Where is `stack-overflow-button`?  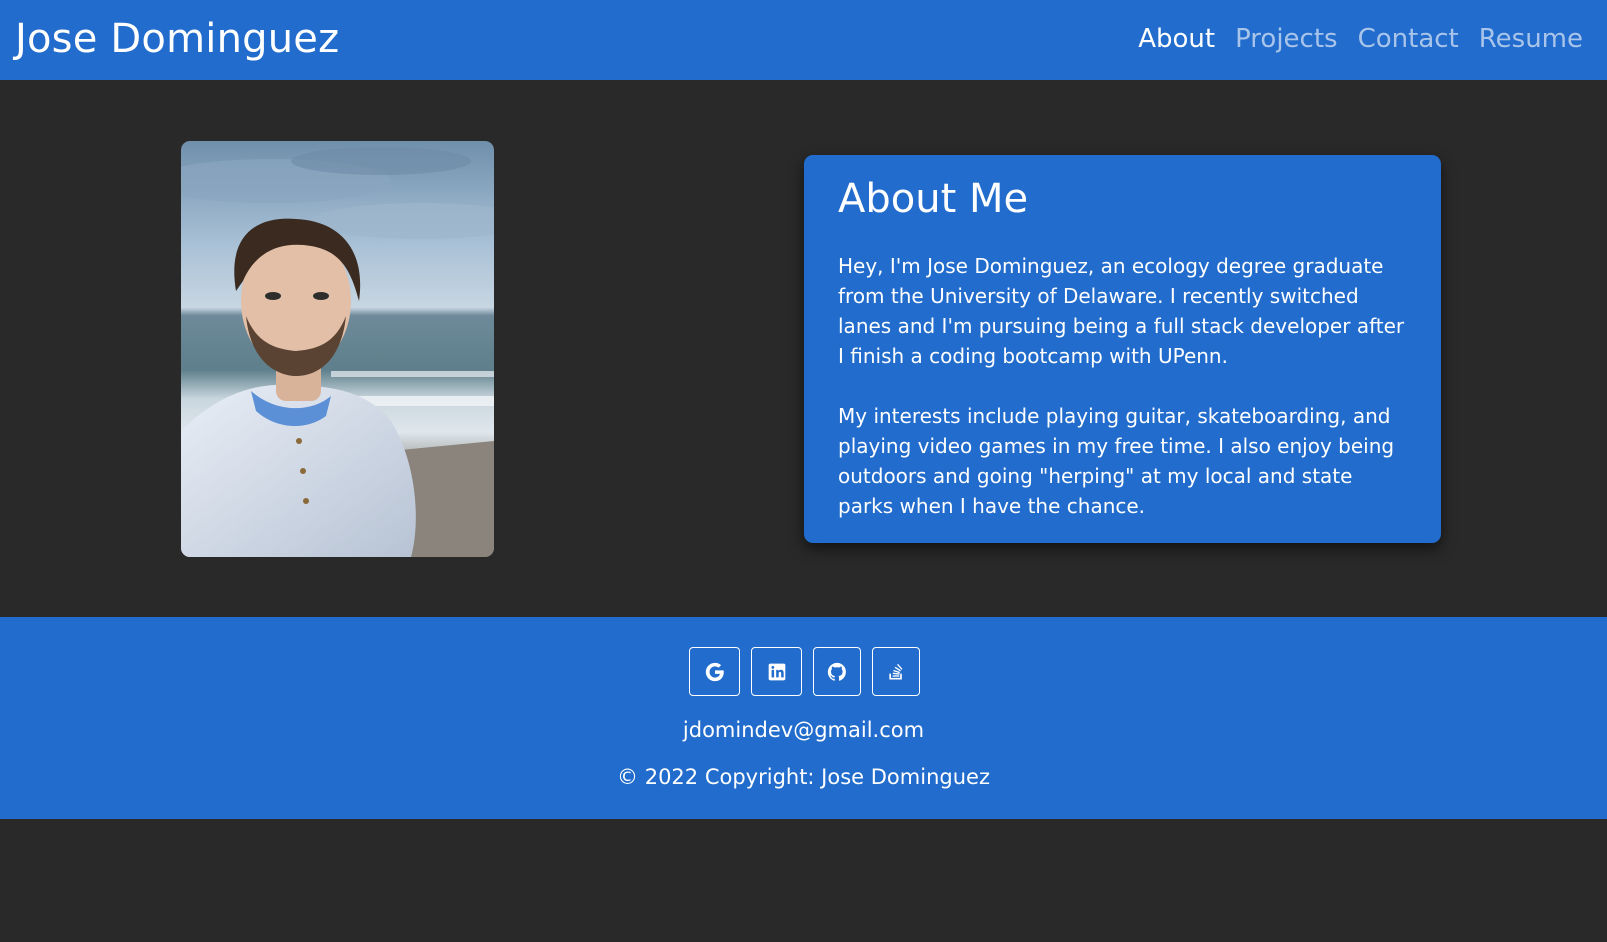
stack-overflow-button is located at coordinates (896, 671).